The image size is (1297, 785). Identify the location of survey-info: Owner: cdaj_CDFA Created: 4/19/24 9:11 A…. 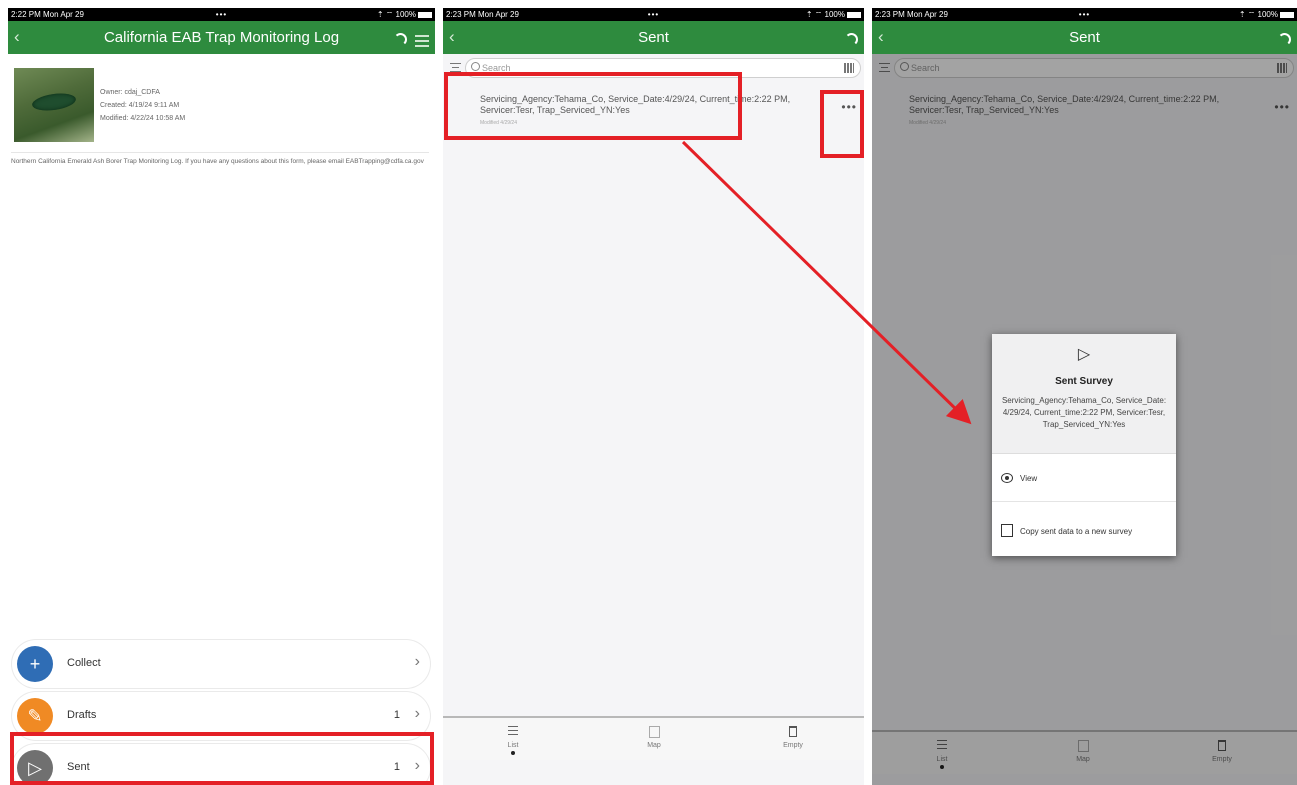
(219, 105).